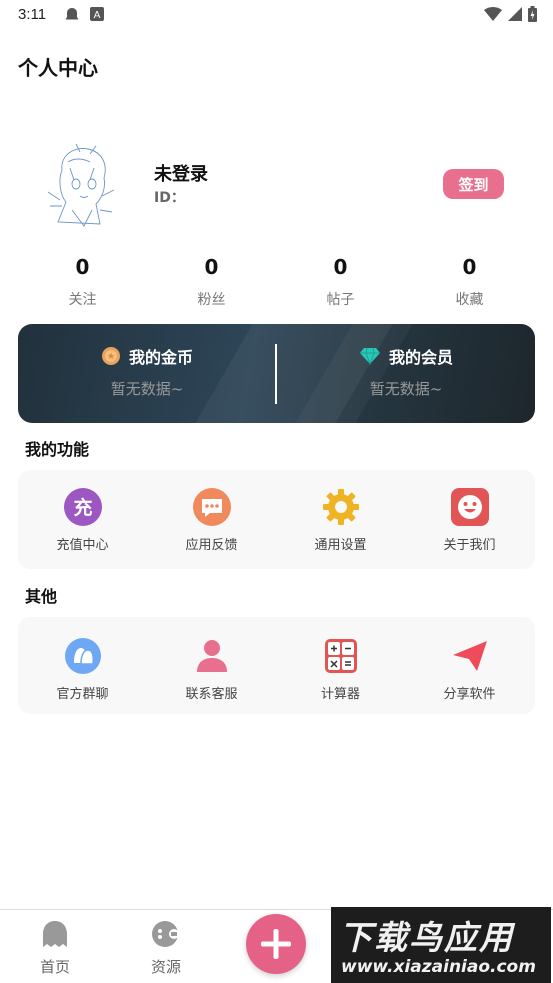 This screenshot has width=553, height=983. What do you see at coordinates (211, 507) in the screenshot?
I see `feedback-icon` at bounding box center [211, 507].